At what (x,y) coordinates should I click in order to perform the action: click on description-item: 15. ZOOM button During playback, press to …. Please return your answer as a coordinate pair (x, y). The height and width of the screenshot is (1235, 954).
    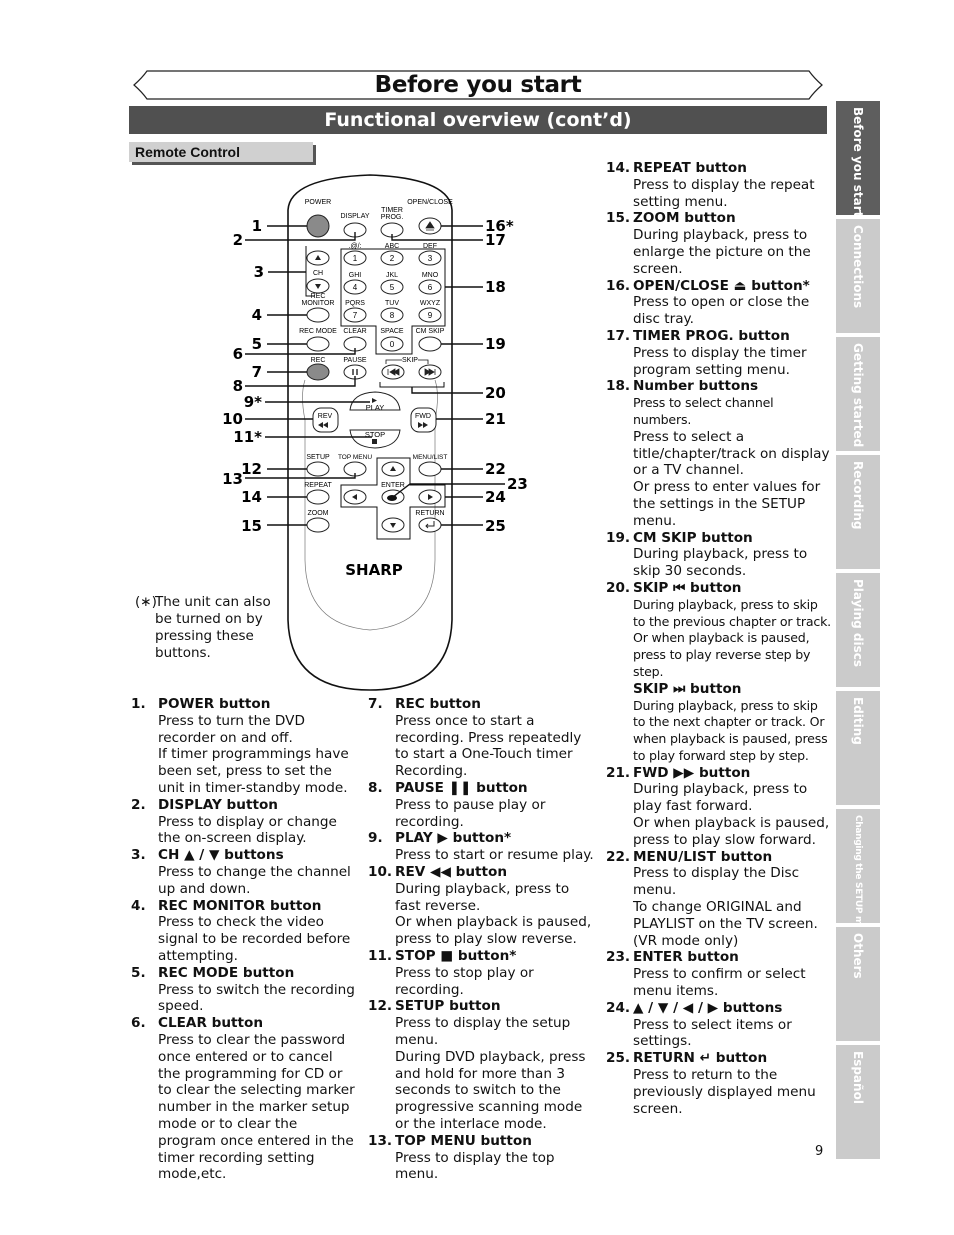
    Looking at the image, I should click on (718, 243).